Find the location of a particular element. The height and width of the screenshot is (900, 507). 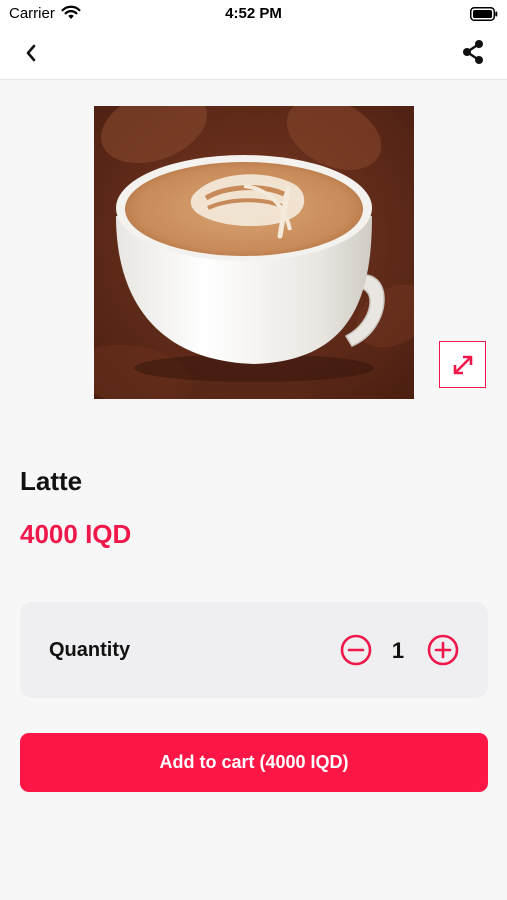

increase-quantity-button is located at coordinates (443, 650).